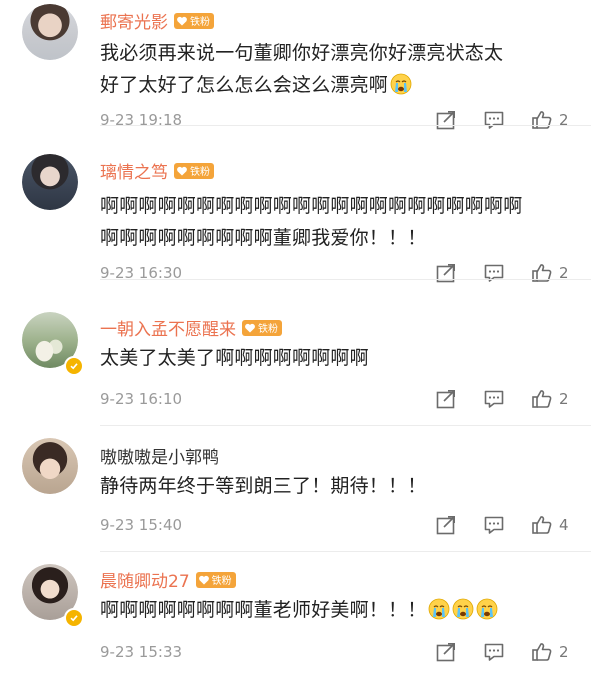 This screenshot has height=678, width=591. Describe the element at coordinates (134, 20) in the screenshot. I see `username: 郵寄光影` at that location.